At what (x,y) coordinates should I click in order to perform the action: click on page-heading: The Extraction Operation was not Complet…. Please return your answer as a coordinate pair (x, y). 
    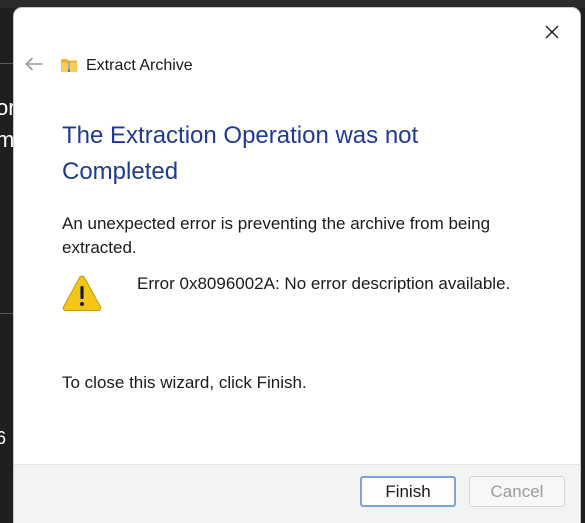
    Looking at the image, I should click on (240, 153).